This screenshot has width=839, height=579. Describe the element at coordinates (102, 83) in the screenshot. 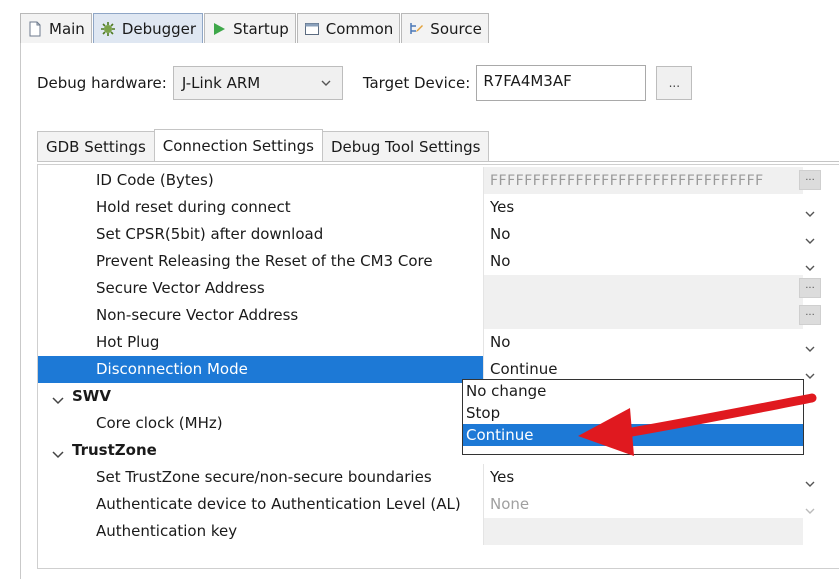

I see `debug-hardware-label: Debug hardware:` at that location.